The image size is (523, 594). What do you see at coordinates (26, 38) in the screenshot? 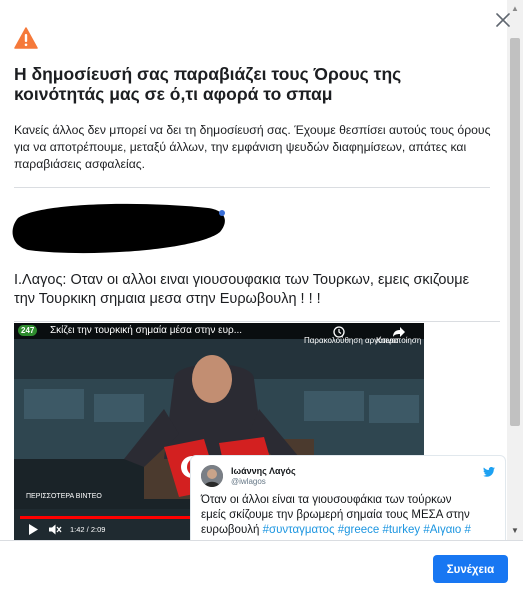
I see `warning-triangle-icon` at bounding box center [26, 38].